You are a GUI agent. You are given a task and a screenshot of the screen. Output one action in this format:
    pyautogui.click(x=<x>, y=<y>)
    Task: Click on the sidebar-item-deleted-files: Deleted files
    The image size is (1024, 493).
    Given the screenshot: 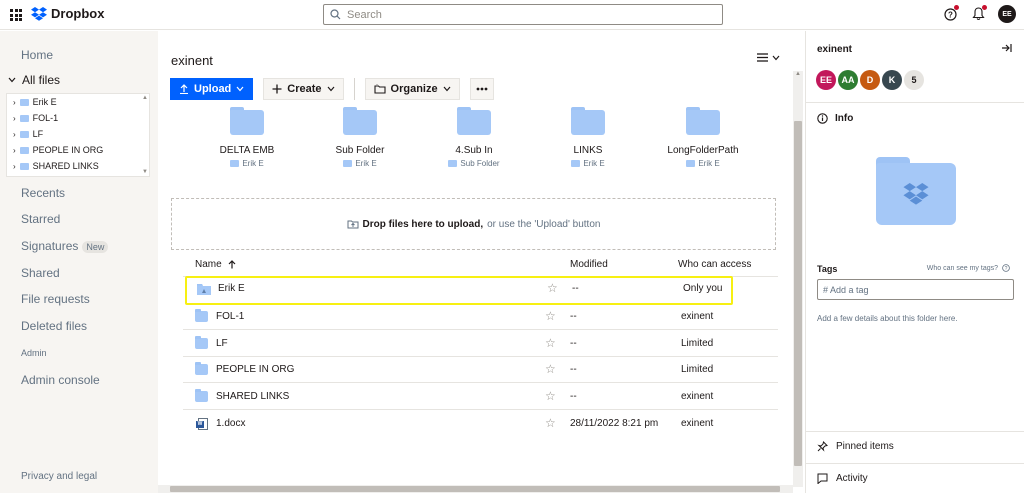 What is the action you would take?
    pyautogui.click(x=54, y=326)
    